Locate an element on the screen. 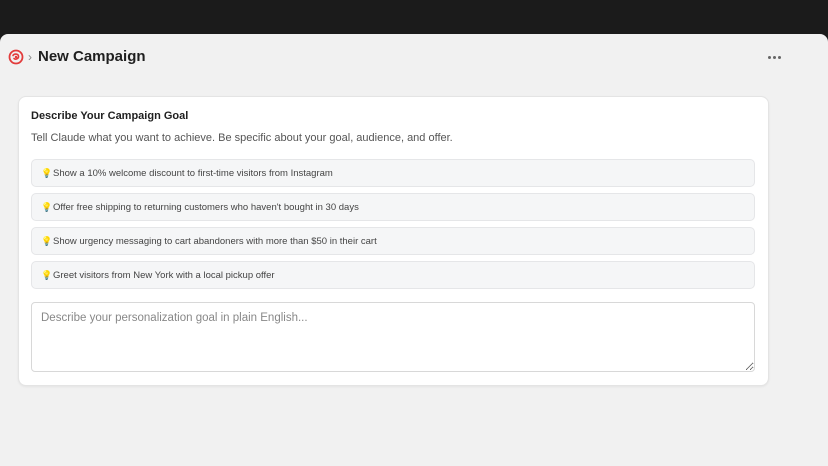  campaign-goal-input is located at coordinates (393, 337).